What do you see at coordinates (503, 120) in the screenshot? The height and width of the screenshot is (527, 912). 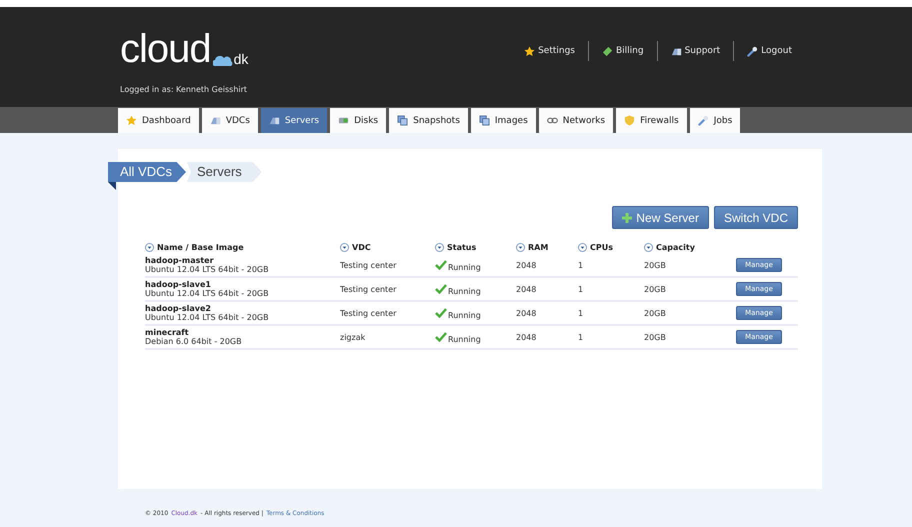 I see `nav-tab: Images` at bounding box center [503, 120].